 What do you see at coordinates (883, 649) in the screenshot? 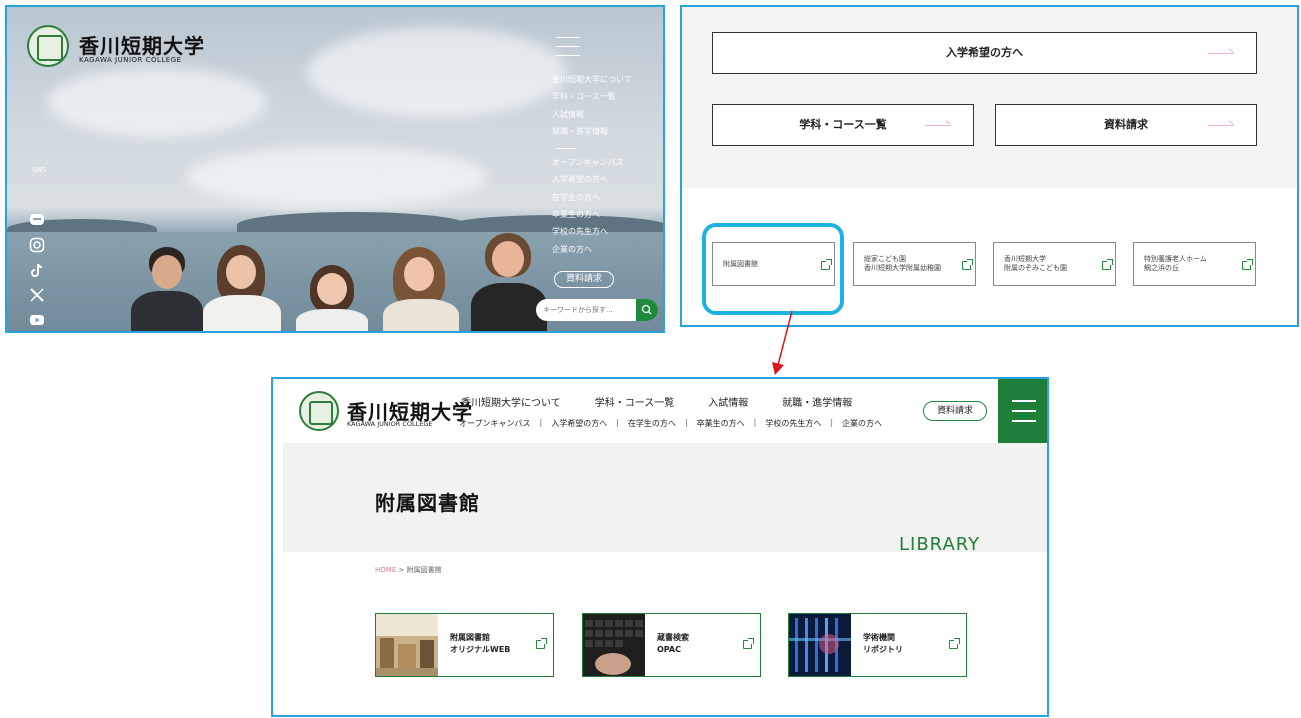
I see `card-label: リポジトリ` at bounding box center [883, 649].